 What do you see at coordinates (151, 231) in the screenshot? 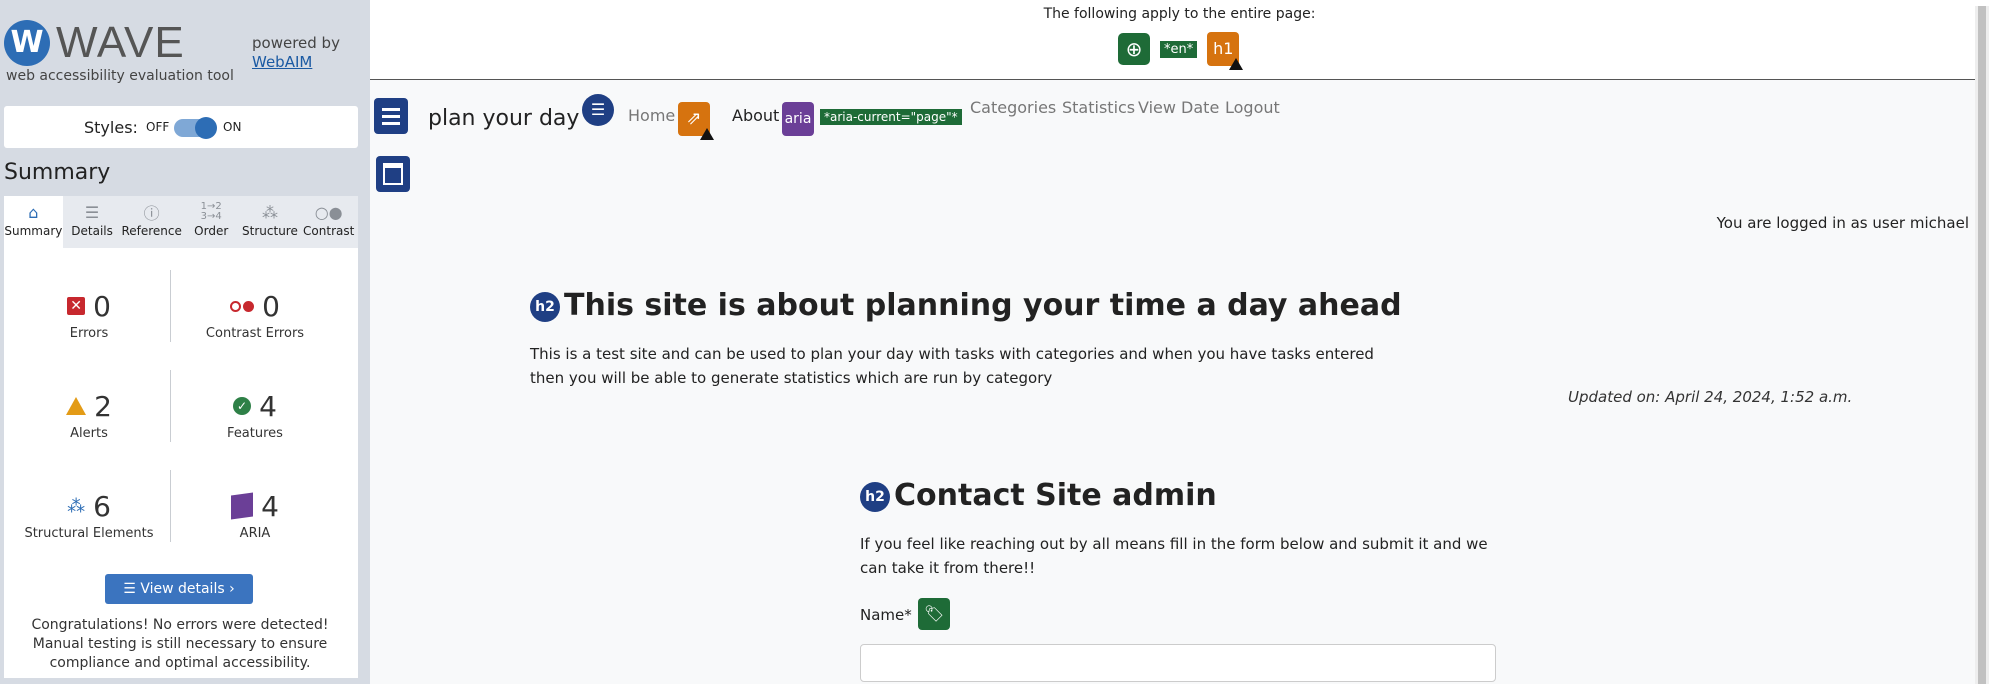
I see `tab-label: Reference` at bounding box center [151, 231].